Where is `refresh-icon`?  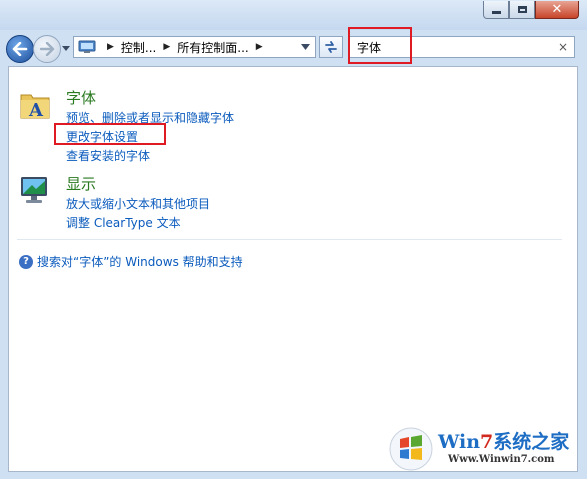 refresh-icon is located at coordinates (331, 47).